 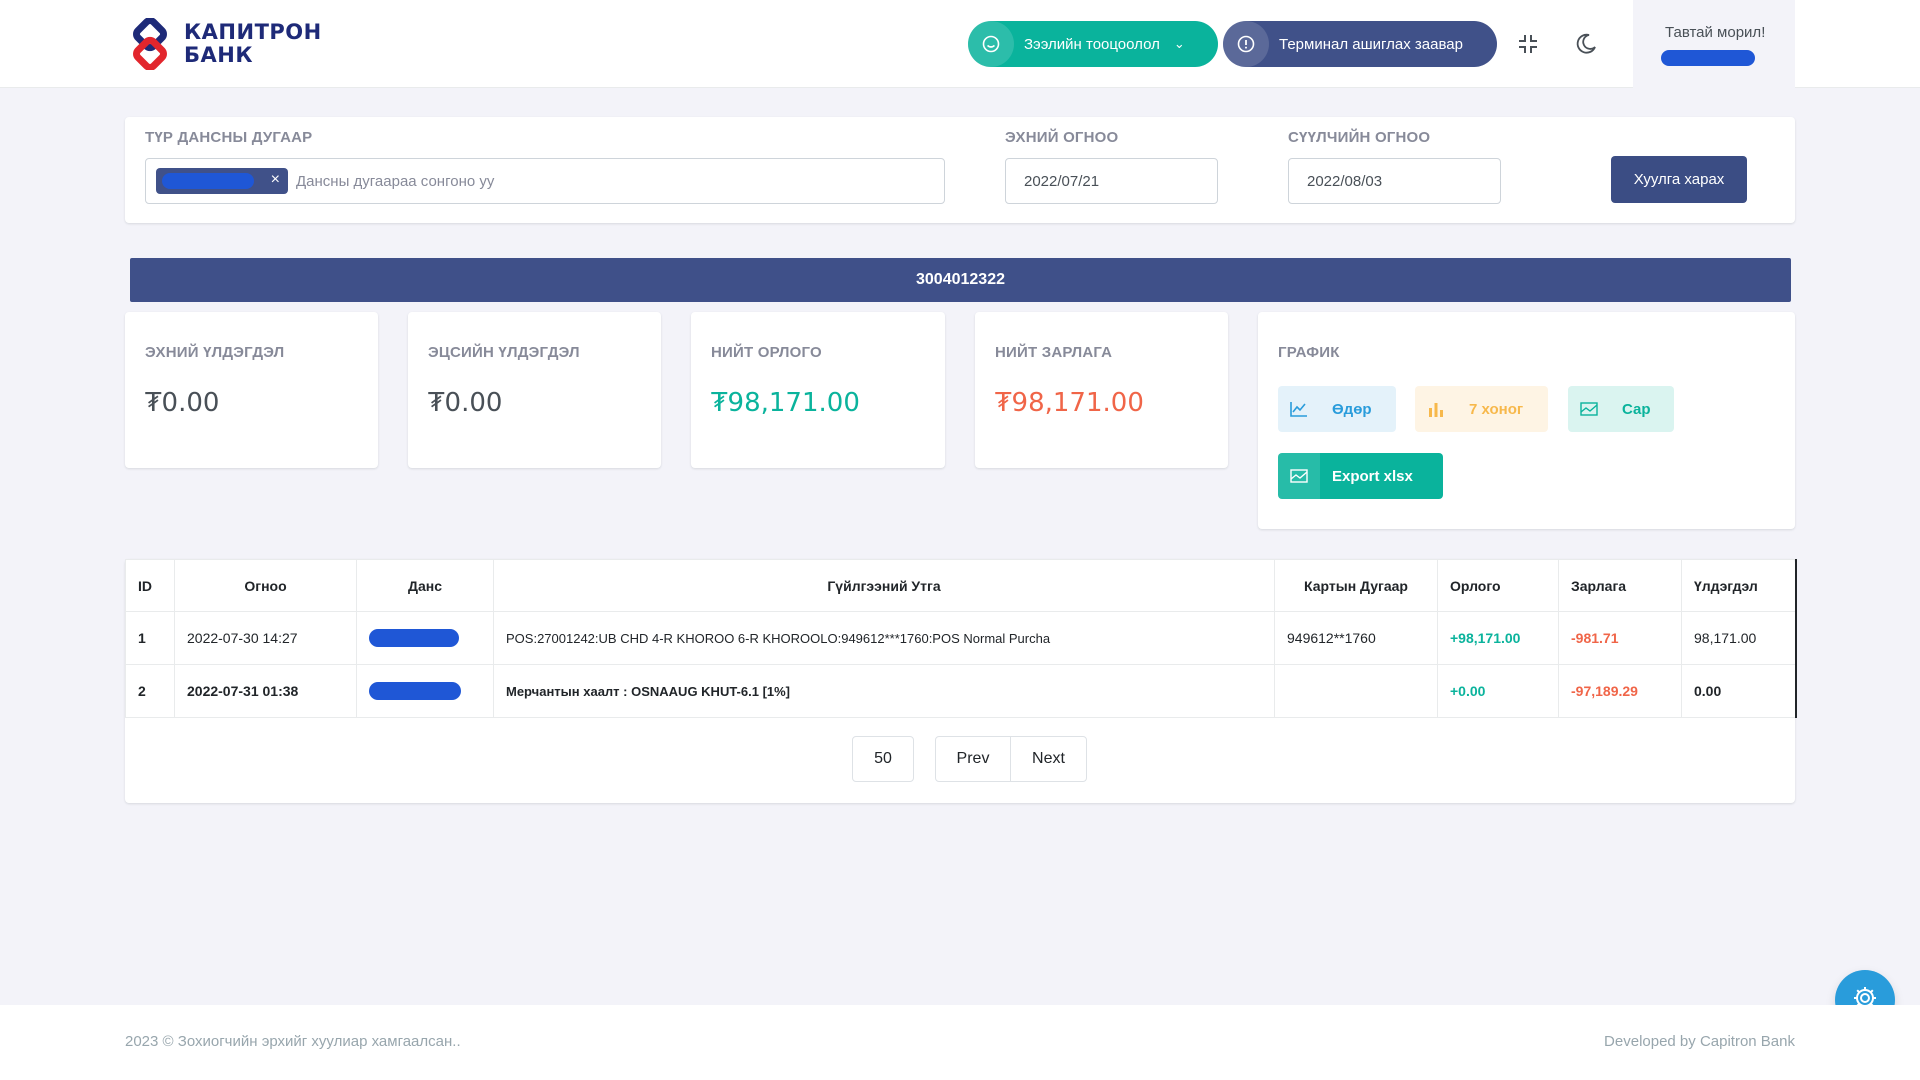 I want to click on logo-line-1: КАПИТРОН, so click(x=253, y=32).